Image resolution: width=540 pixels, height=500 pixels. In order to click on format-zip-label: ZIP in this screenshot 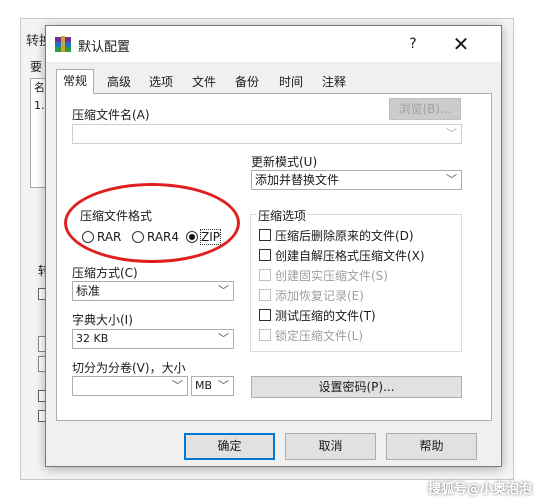, I will do `click(210, 237)`.